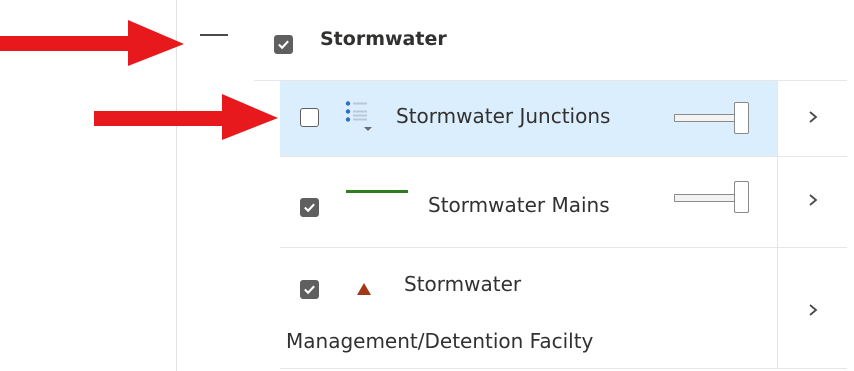 Image resolution: width=854 pixels, height=371 pixels. What do you see at coordinates (364, 289) in the screenshot?
I see `brown-triangle-icon` at bounding box center [364, 289].